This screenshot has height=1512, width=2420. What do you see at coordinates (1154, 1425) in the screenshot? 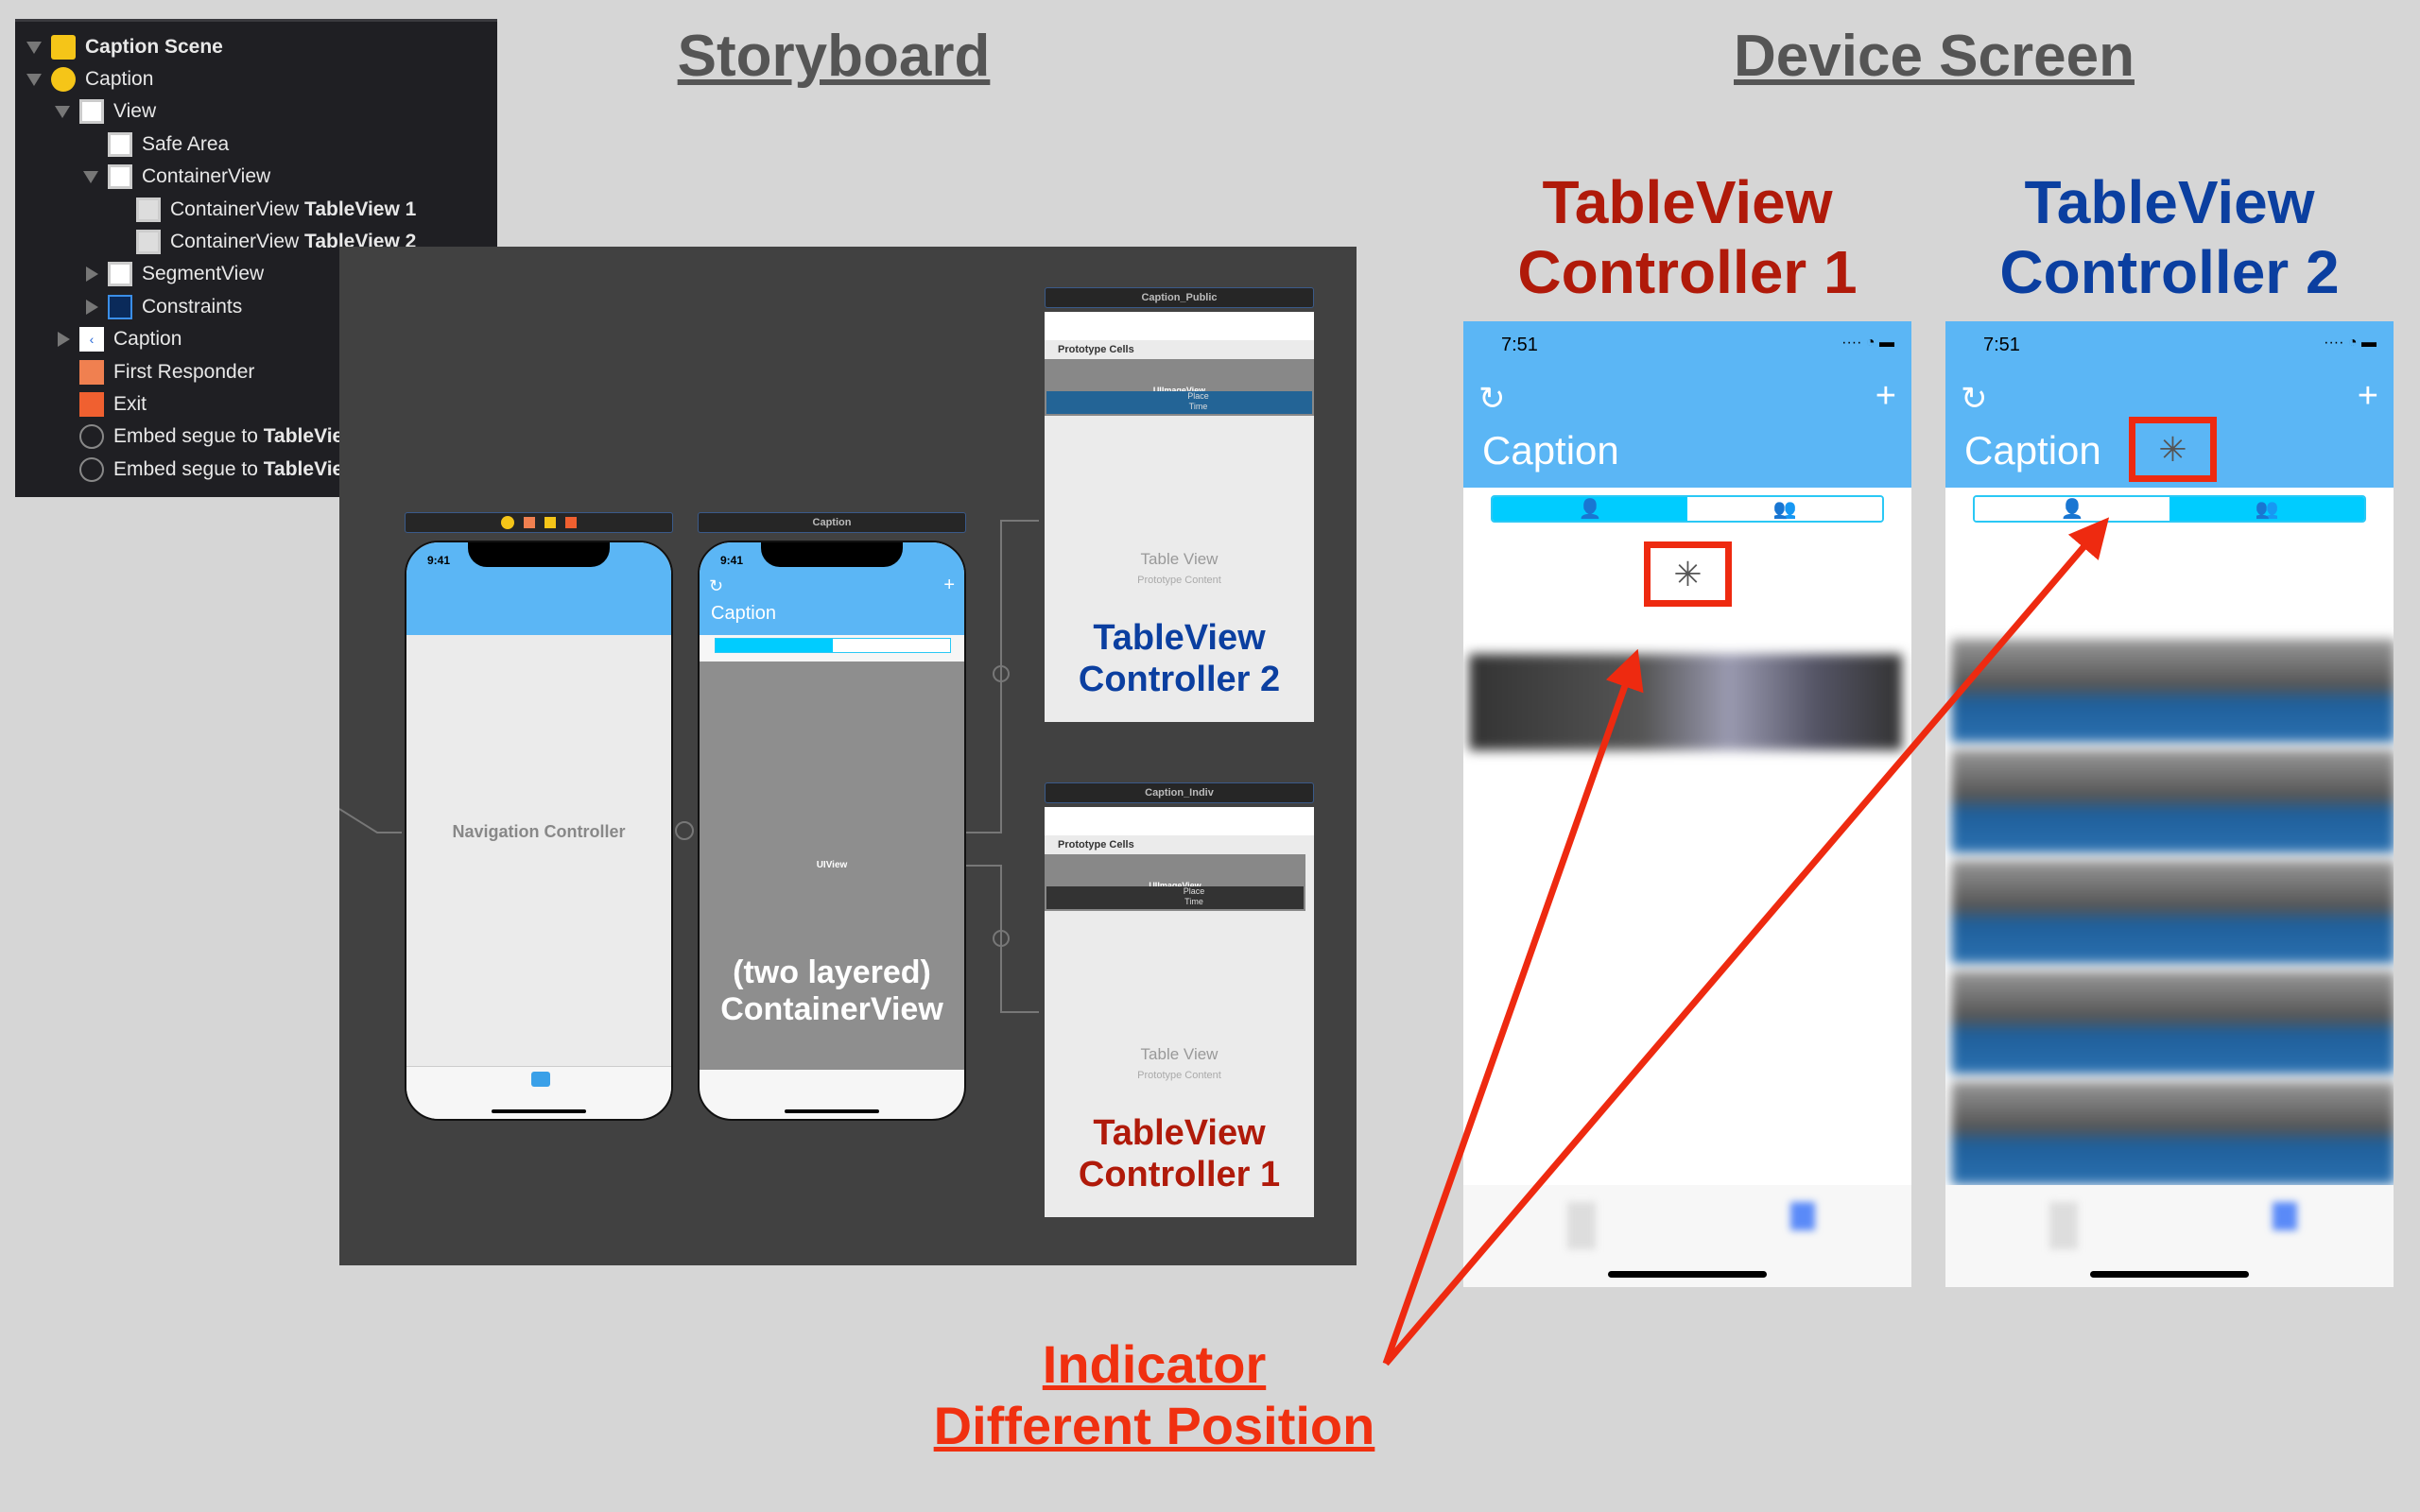
I see `annotation-line2: Different Position` at bounding box center [1154, 1425].